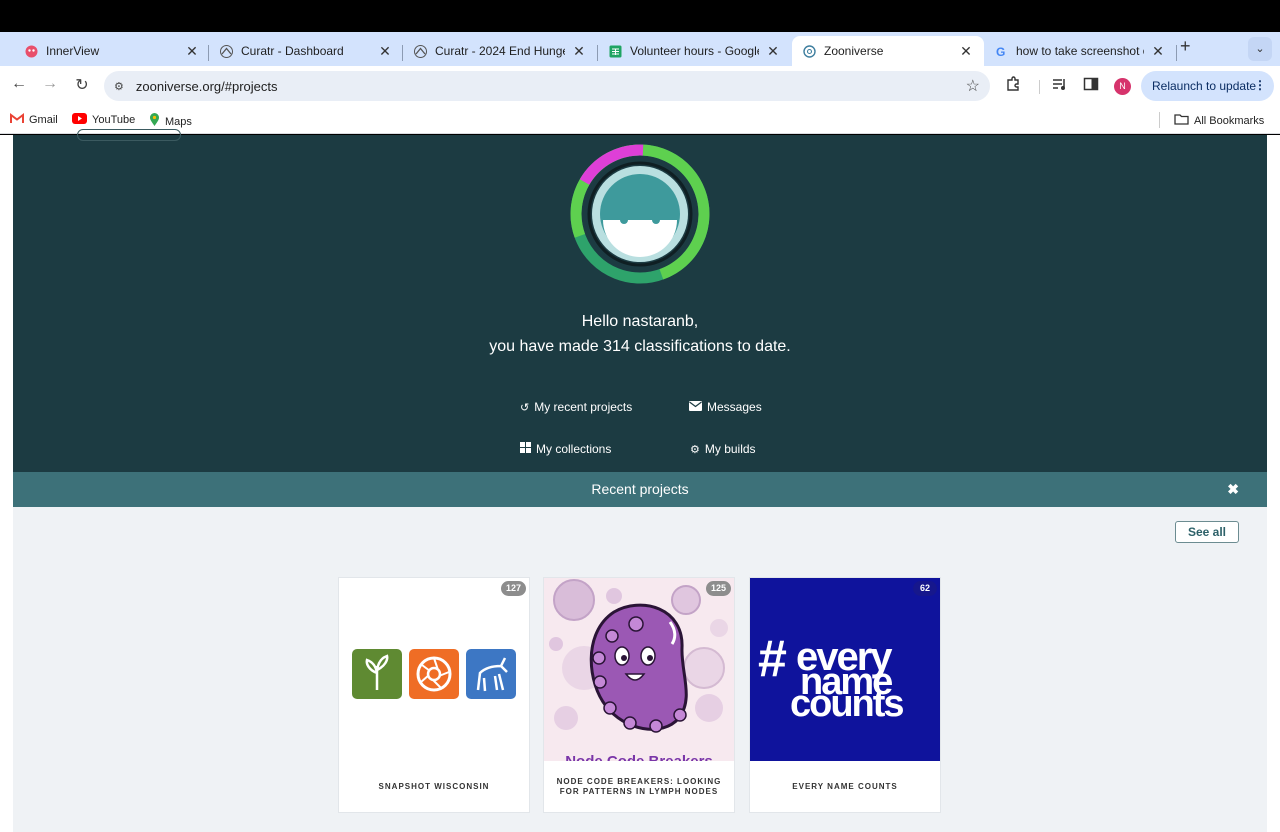 The width and height of the screenshot is (1280, 832). What do you see at coordinates (925, 588) in the screenshot?
I see `classification-count-badge: 62` at bounding box center [925, 588].